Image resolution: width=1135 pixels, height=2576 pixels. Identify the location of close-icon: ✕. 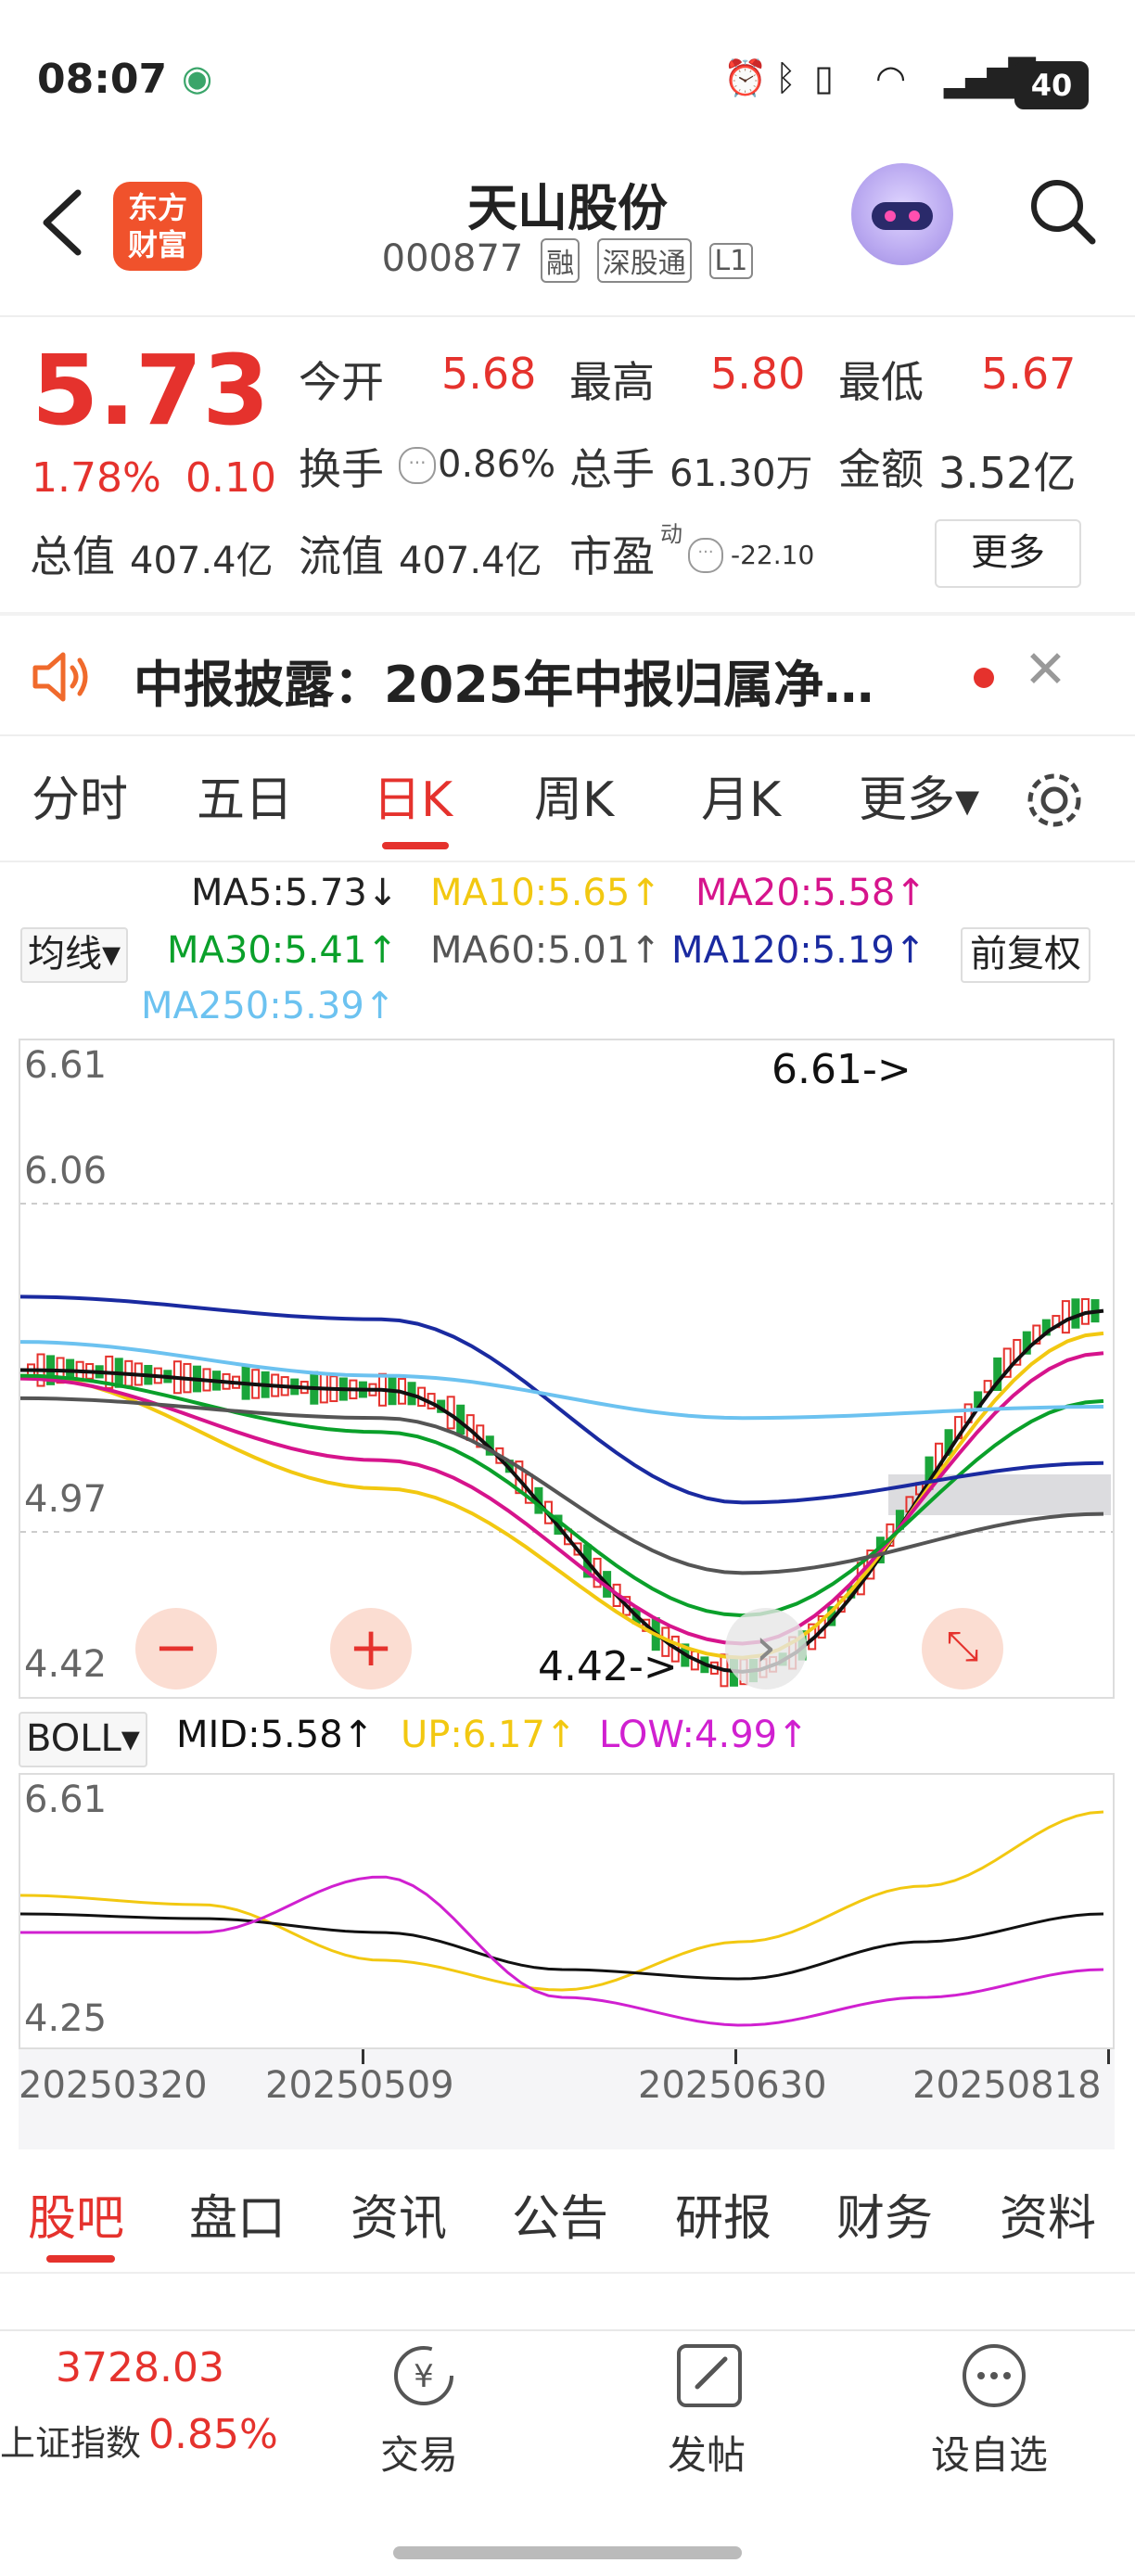
(1045, 670).